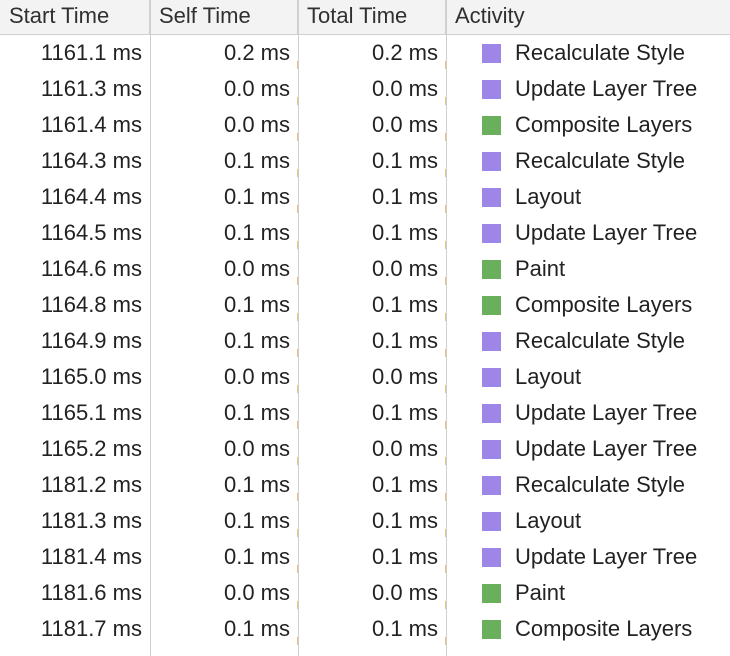  I want to click on start-time-cell: 1181.6 ms, so click(91, 592).